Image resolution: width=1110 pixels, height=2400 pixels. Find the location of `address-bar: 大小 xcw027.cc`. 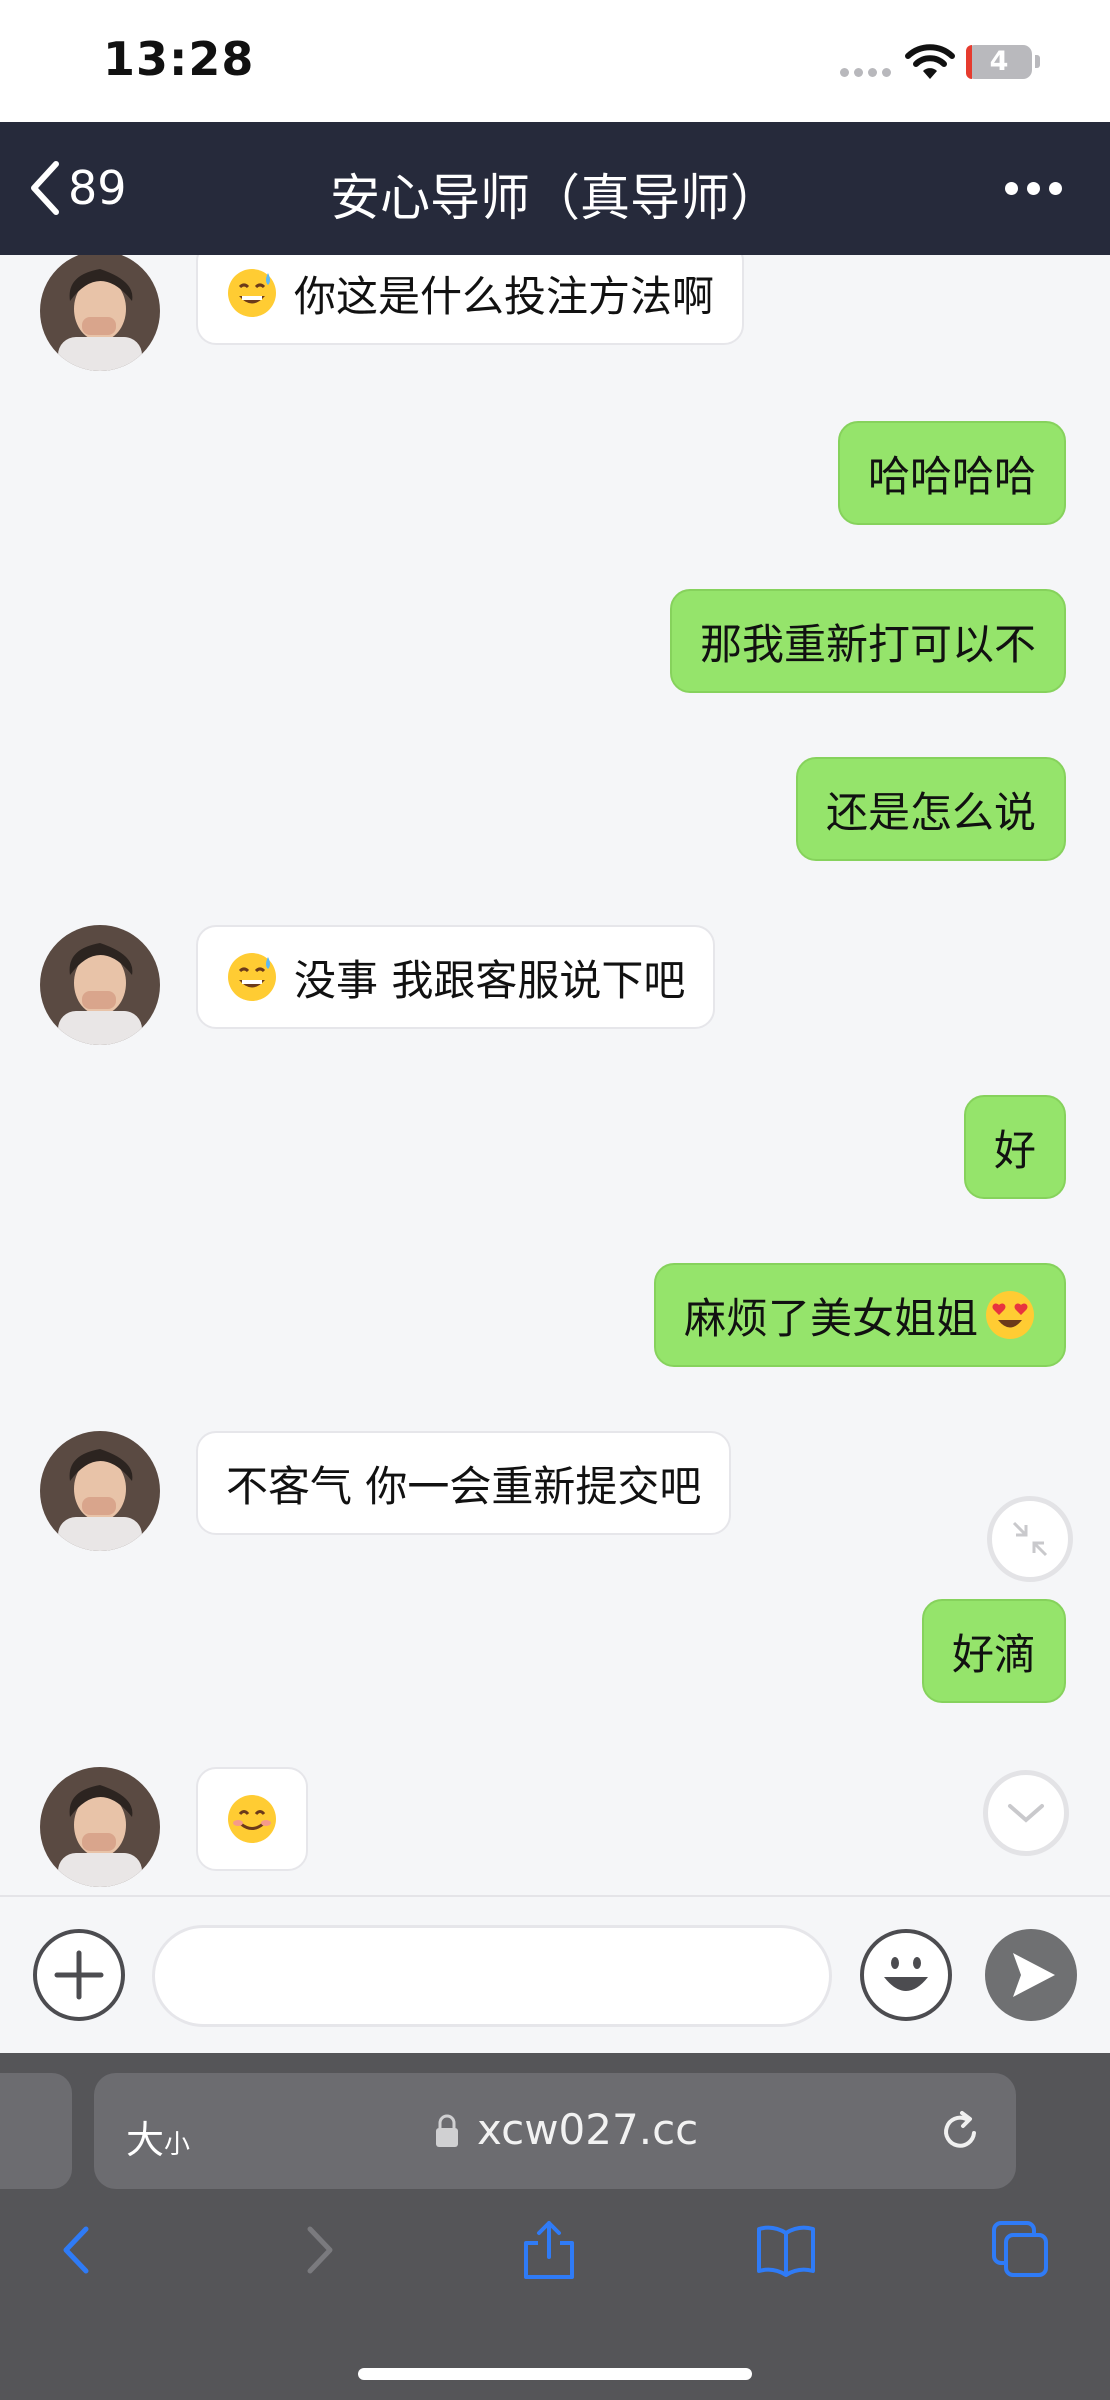

address-bar: 大小 xcw027.cc is located at coordinates (555, 2131).